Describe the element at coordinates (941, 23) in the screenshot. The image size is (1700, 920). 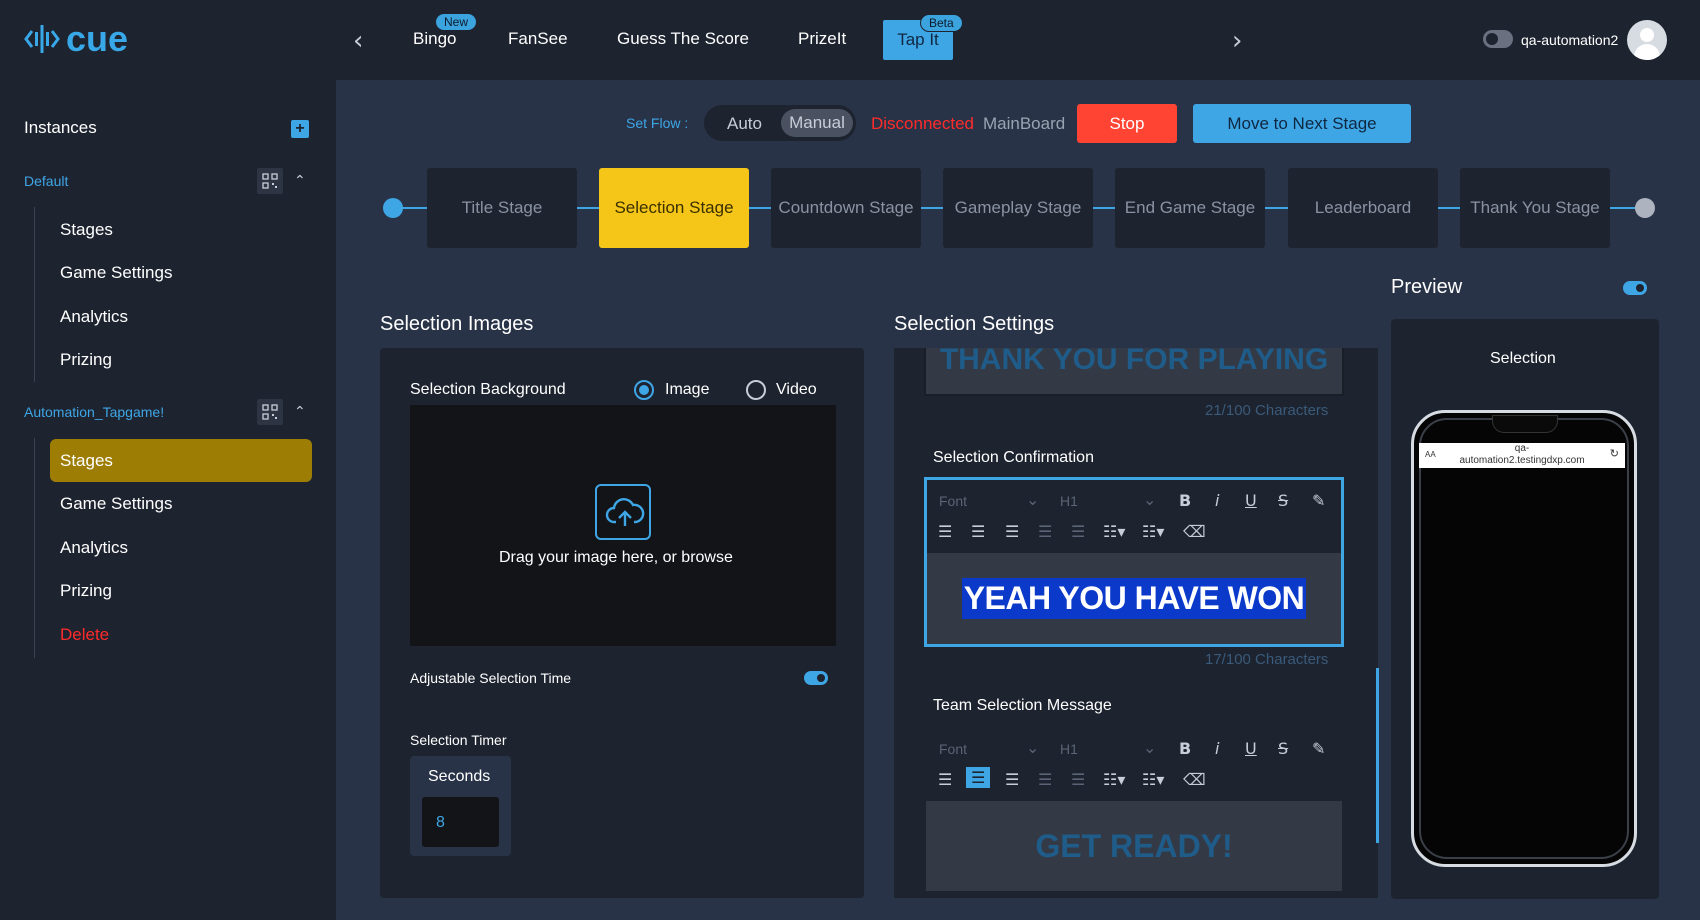
I see `beta-badge: Beta` at that location.